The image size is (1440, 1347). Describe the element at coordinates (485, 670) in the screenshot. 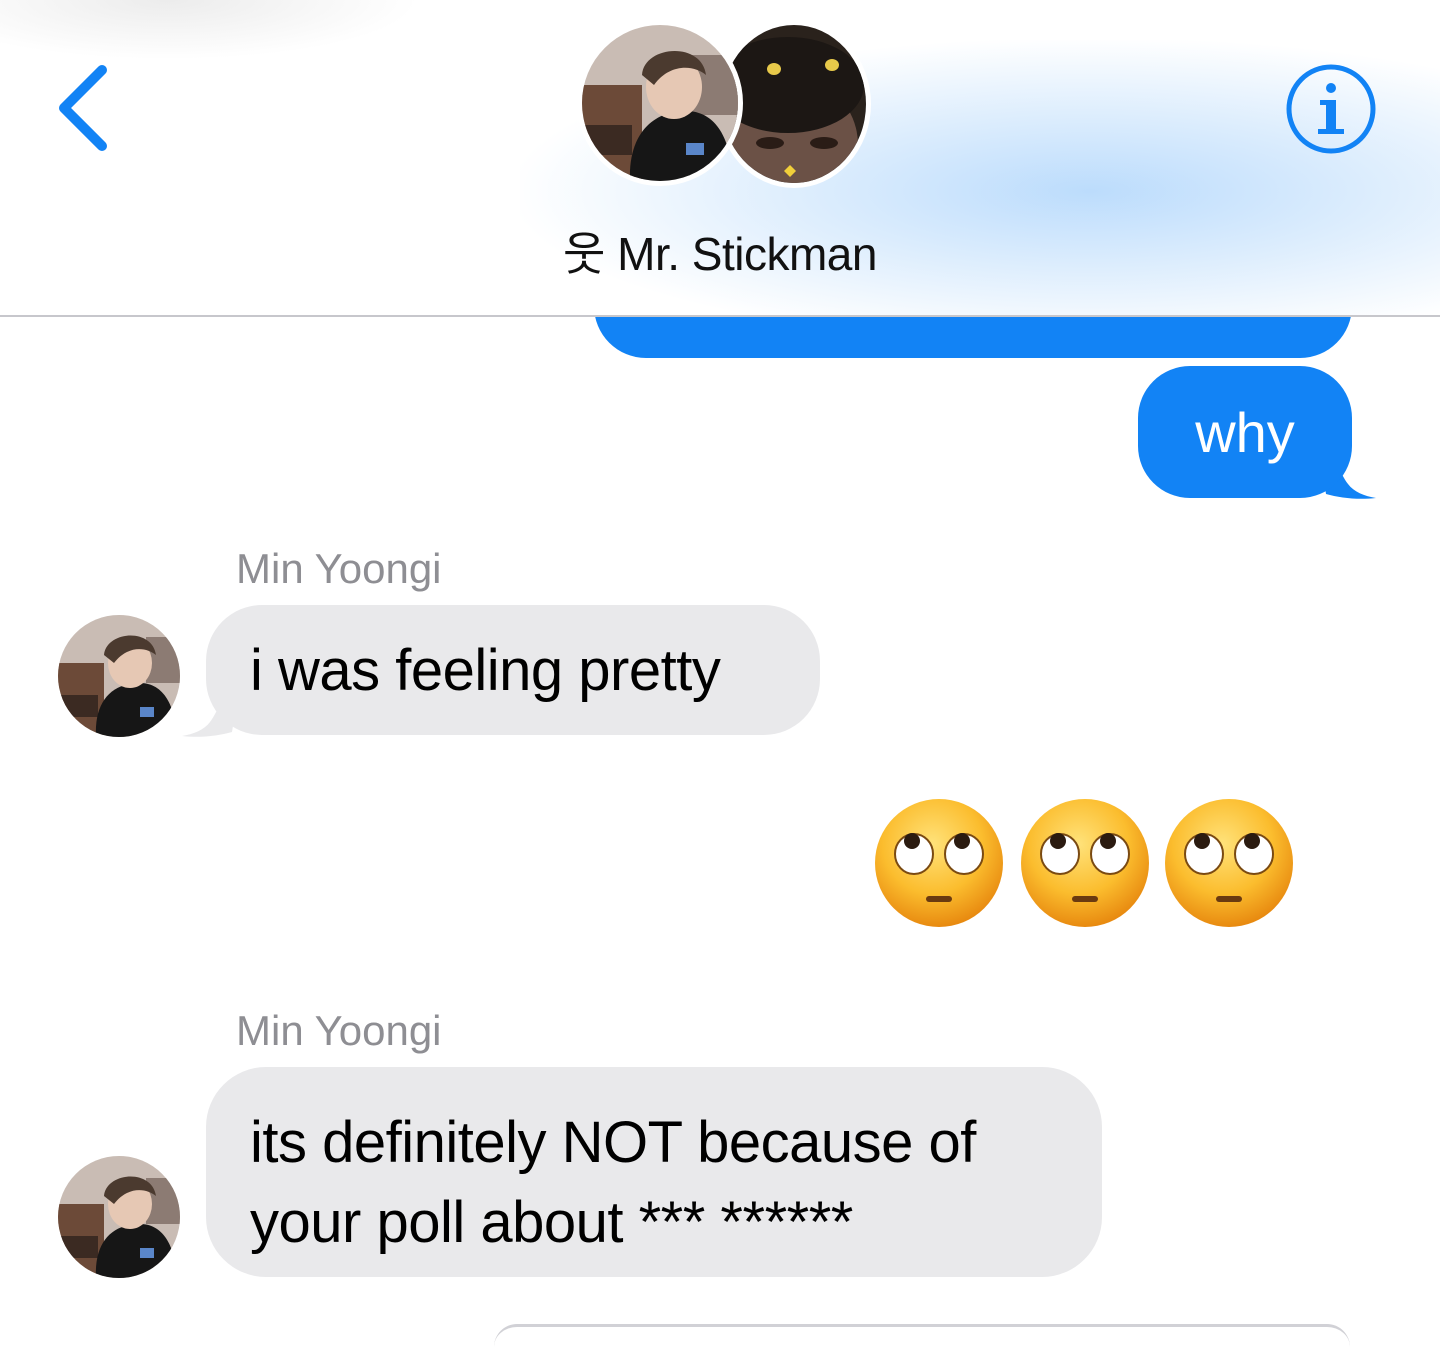

I see `message-text: i was feeling pretty` at that location.